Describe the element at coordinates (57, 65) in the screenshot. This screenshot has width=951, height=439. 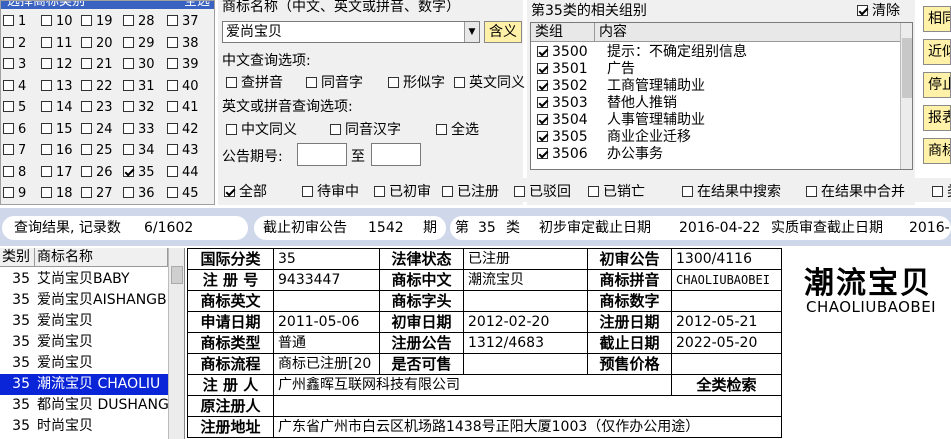
I see `class-checkbox-12: 12` at that location.